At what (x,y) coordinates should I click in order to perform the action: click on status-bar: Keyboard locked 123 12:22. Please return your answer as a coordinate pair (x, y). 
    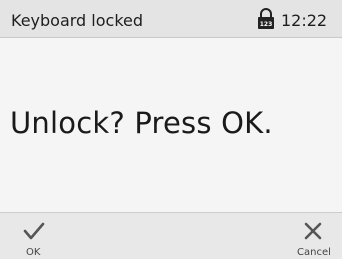
    Looking at the image, I should click on (171, 19).